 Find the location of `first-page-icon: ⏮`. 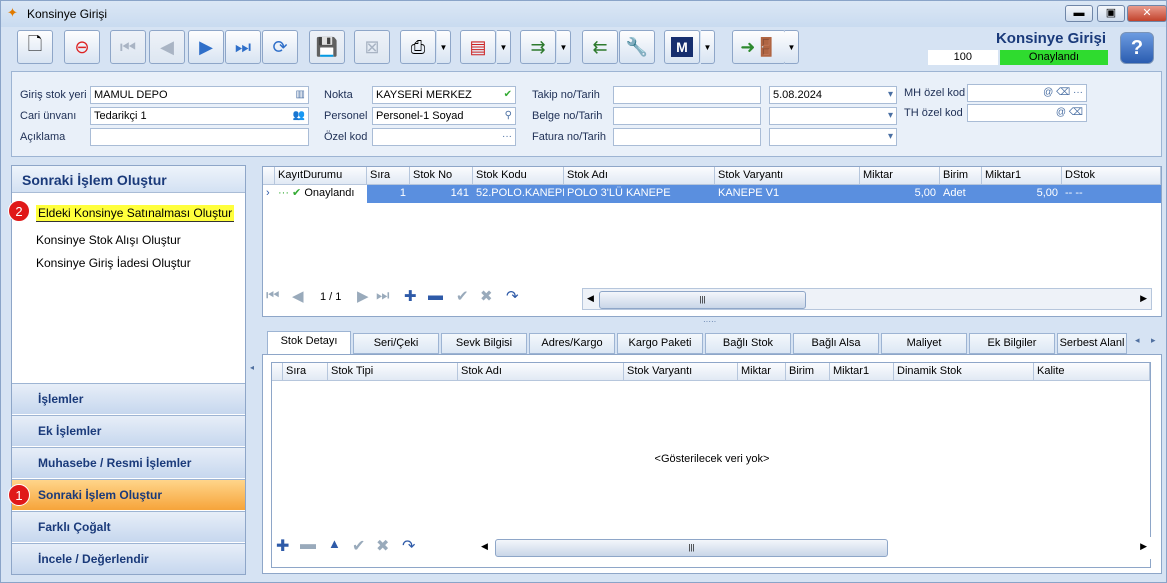

first-page-icon: ⏮ is located at coordinates (273, 295).